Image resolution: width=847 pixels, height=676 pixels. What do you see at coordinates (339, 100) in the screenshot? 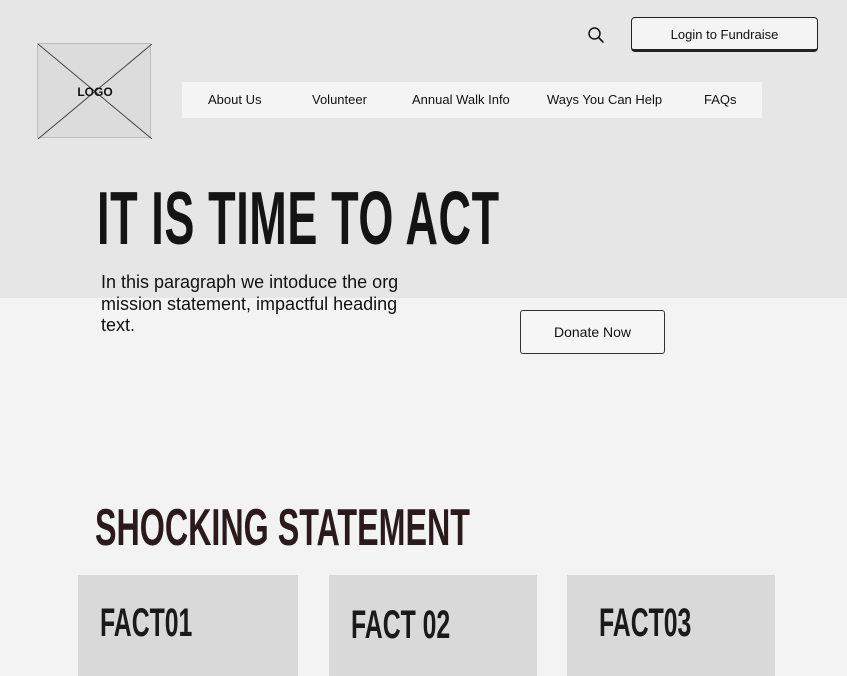
I see `nav-item-volunteer: Volunteer` at bounding box center [339, 100].